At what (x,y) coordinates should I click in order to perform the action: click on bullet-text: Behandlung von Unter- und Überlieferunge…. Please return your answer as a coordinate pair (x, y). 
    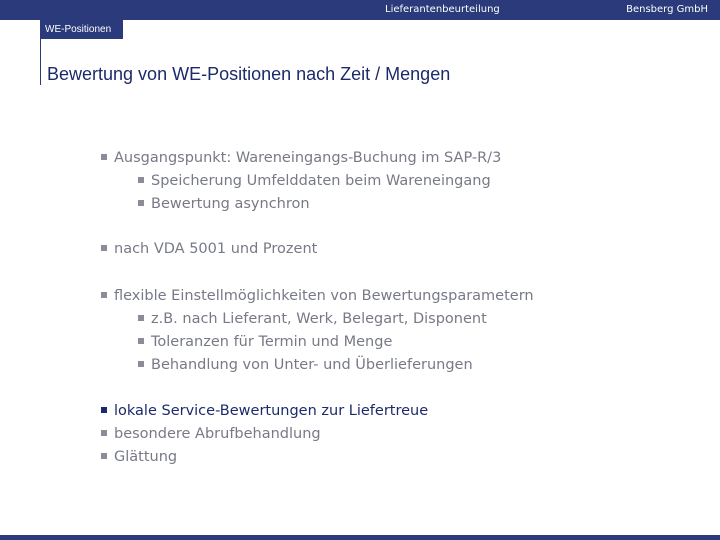
    Looking at the image, I should click on (312, 365).